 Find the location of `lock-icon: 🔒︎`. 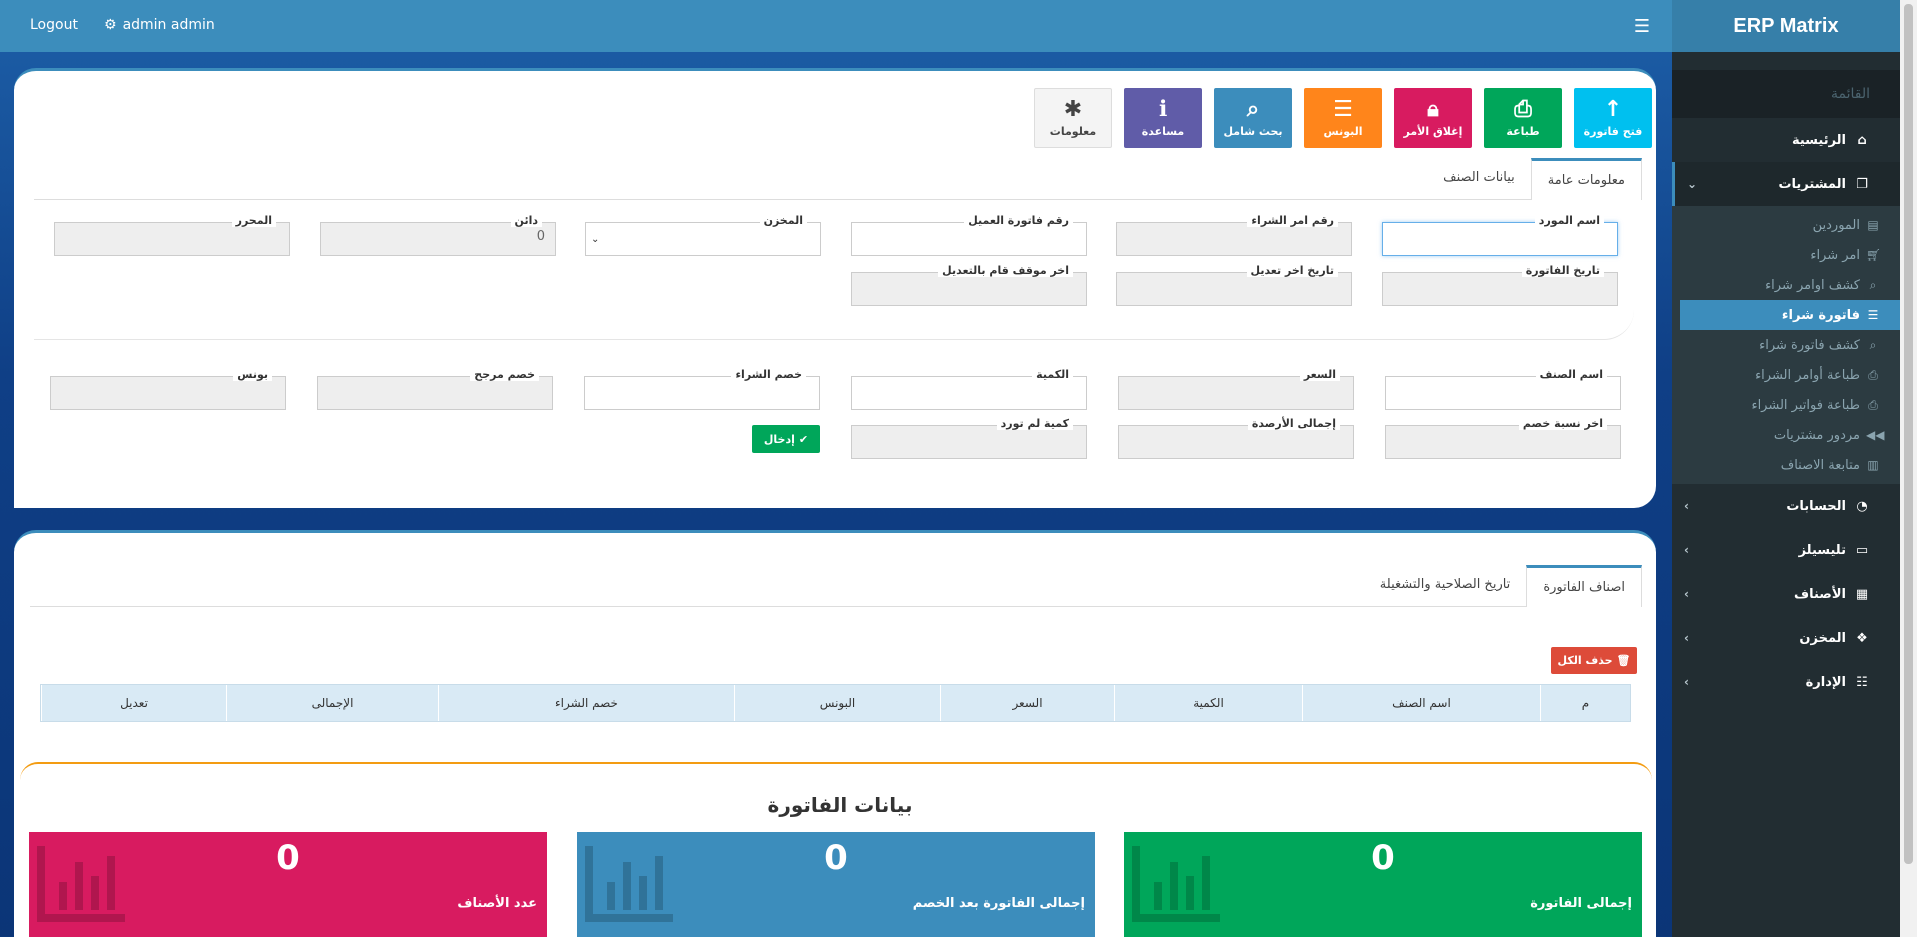

lock-icon: 🔒︎ is located at coordinates (1433, 109).